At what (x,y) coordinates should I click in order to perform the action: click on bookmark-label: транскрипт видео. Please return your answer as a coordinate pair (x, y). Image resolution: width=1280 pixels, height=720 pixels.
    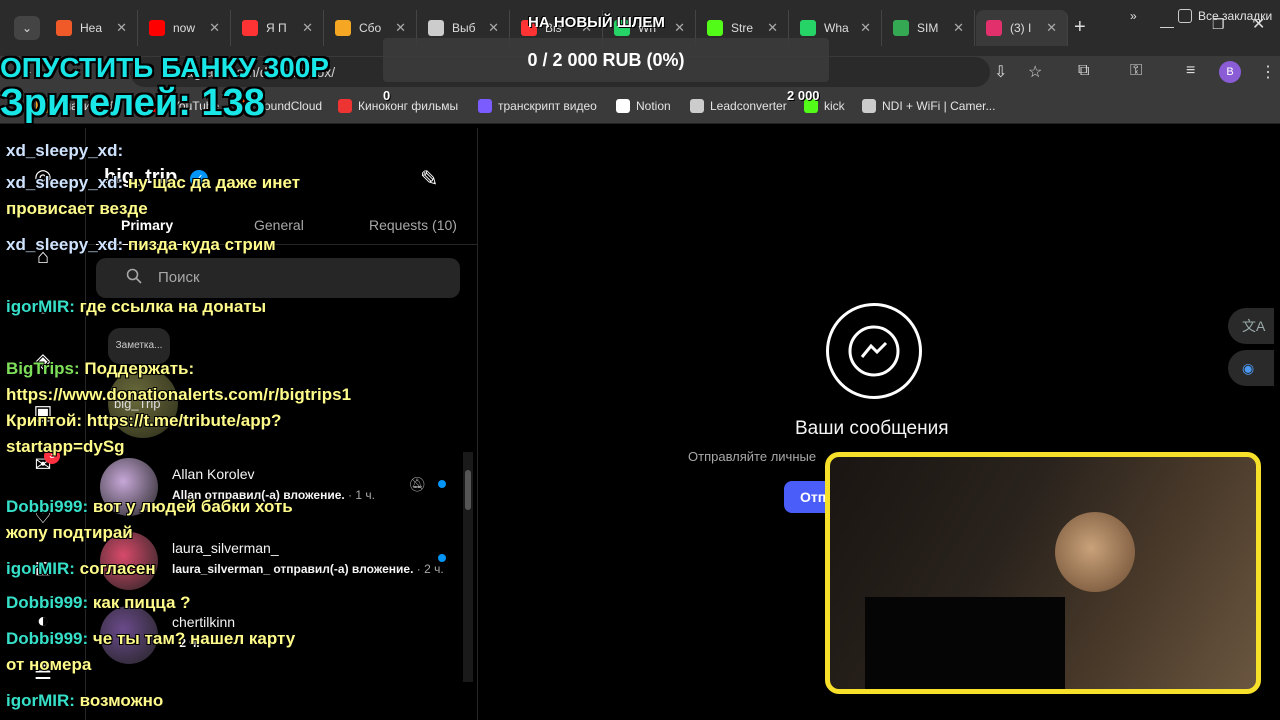
    Looking at the image, I should click on (547, 106).